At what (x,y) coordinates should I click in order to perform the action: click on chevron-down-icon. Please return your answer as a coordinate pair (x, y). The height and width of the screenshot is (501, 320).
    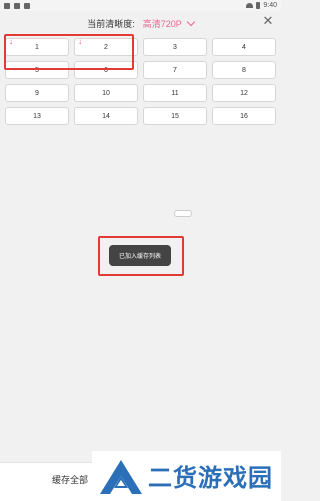
    Looking at the image, I should click on (191, 21).